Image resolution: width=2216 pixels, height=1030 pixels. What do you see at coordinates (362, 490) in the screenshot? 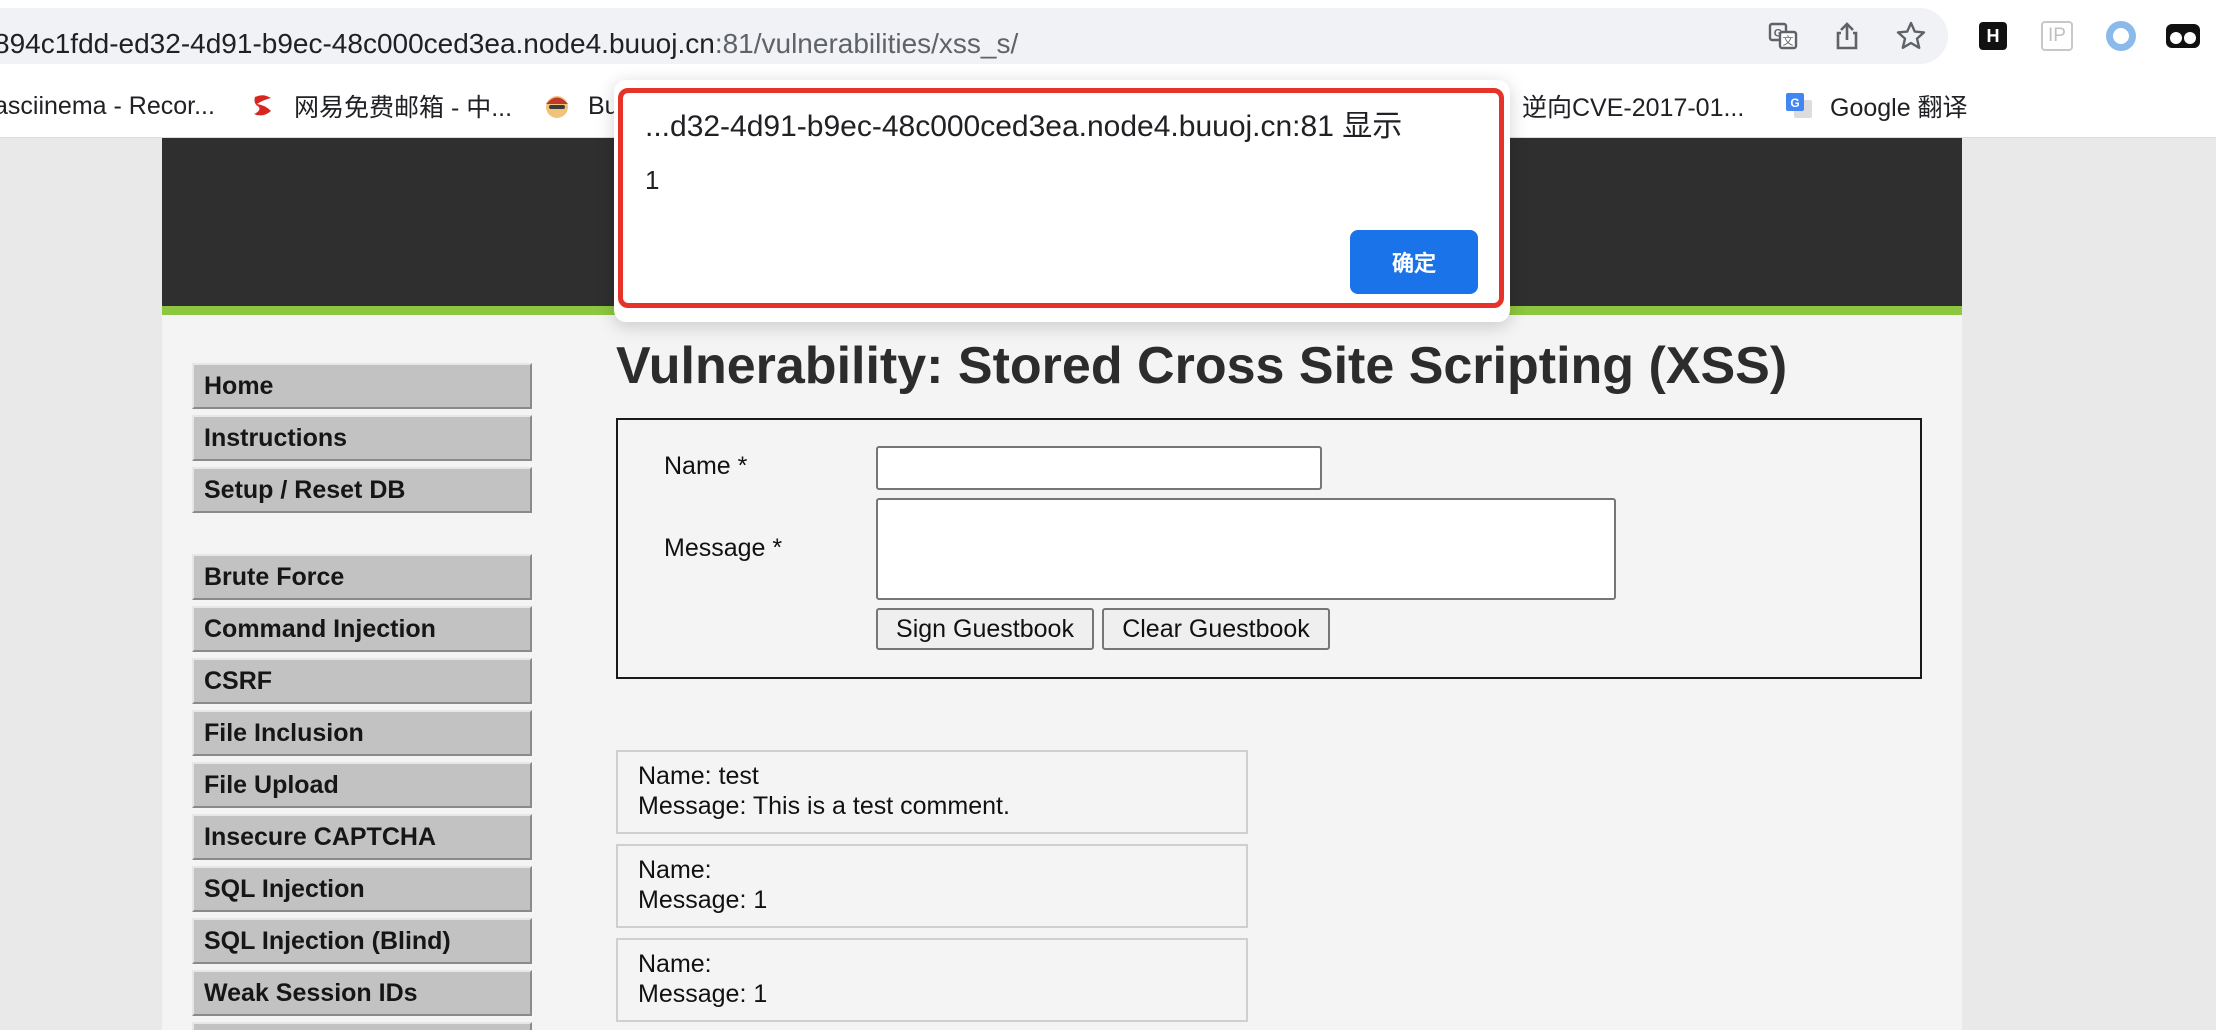
I see `menu-setup-reset-db: Setup / Reset DB` at bounding box center [362, 490].